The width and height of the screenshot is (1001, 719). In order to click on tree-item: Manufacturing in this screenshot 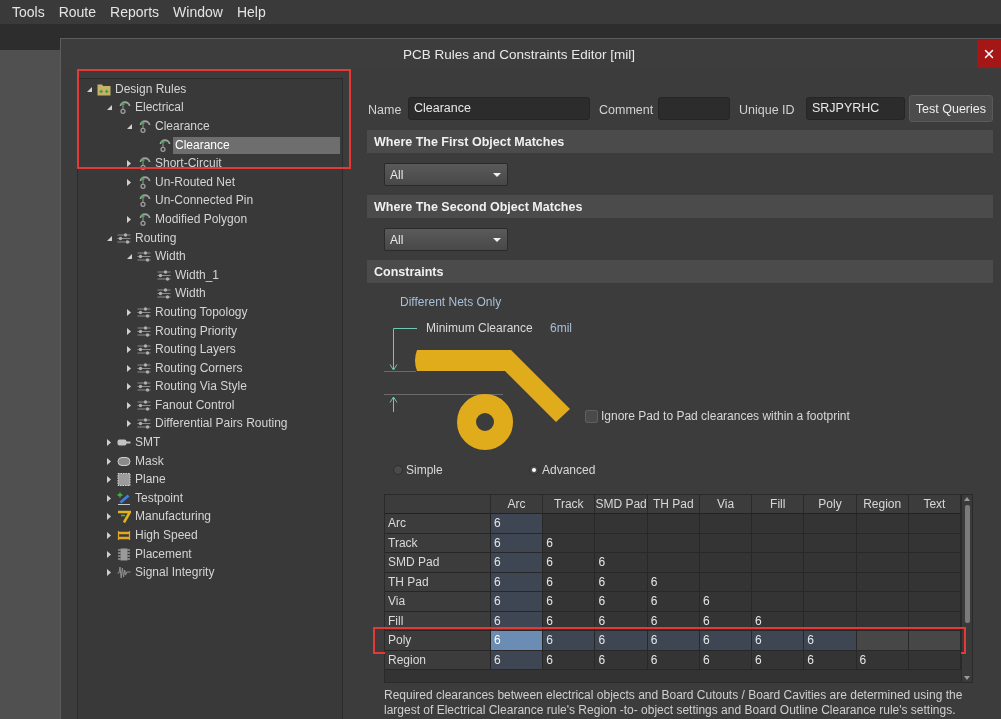, I will do `click(173, 517)`.